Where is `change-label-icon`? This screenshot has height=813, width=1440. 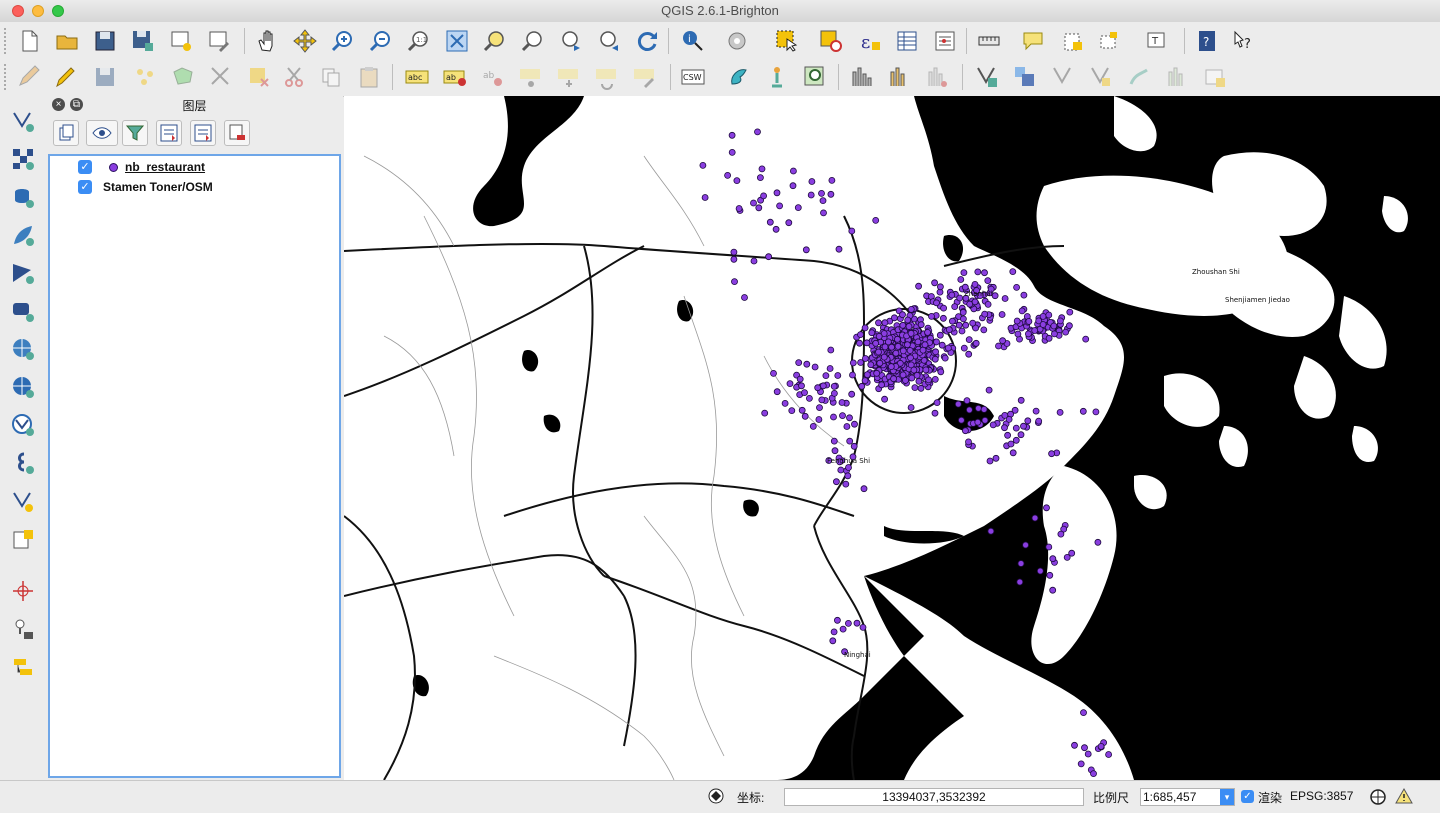 change-label-icon is located at coordinates (645, 77).